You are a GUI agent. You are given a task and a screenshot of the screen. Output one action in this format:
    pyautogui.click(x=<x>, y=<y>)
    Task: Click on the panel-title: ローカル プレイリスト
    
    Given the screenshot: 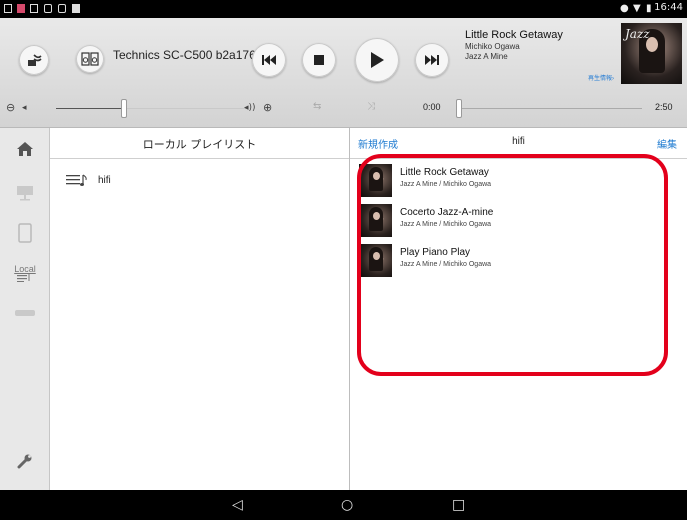 What is the action you would take?
    pyautogui.click(x=199, y=144)
    